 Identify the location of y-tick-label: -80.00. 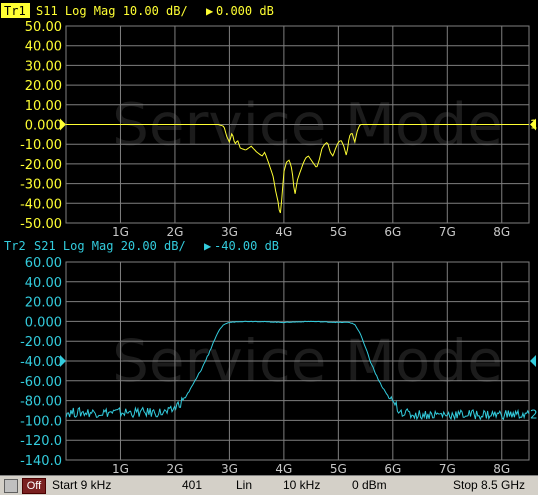
(41, 402).